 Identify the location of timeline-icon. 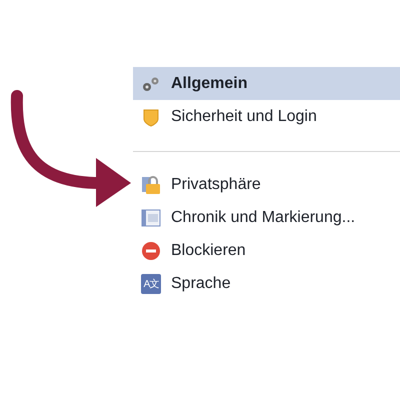
(151, 218).